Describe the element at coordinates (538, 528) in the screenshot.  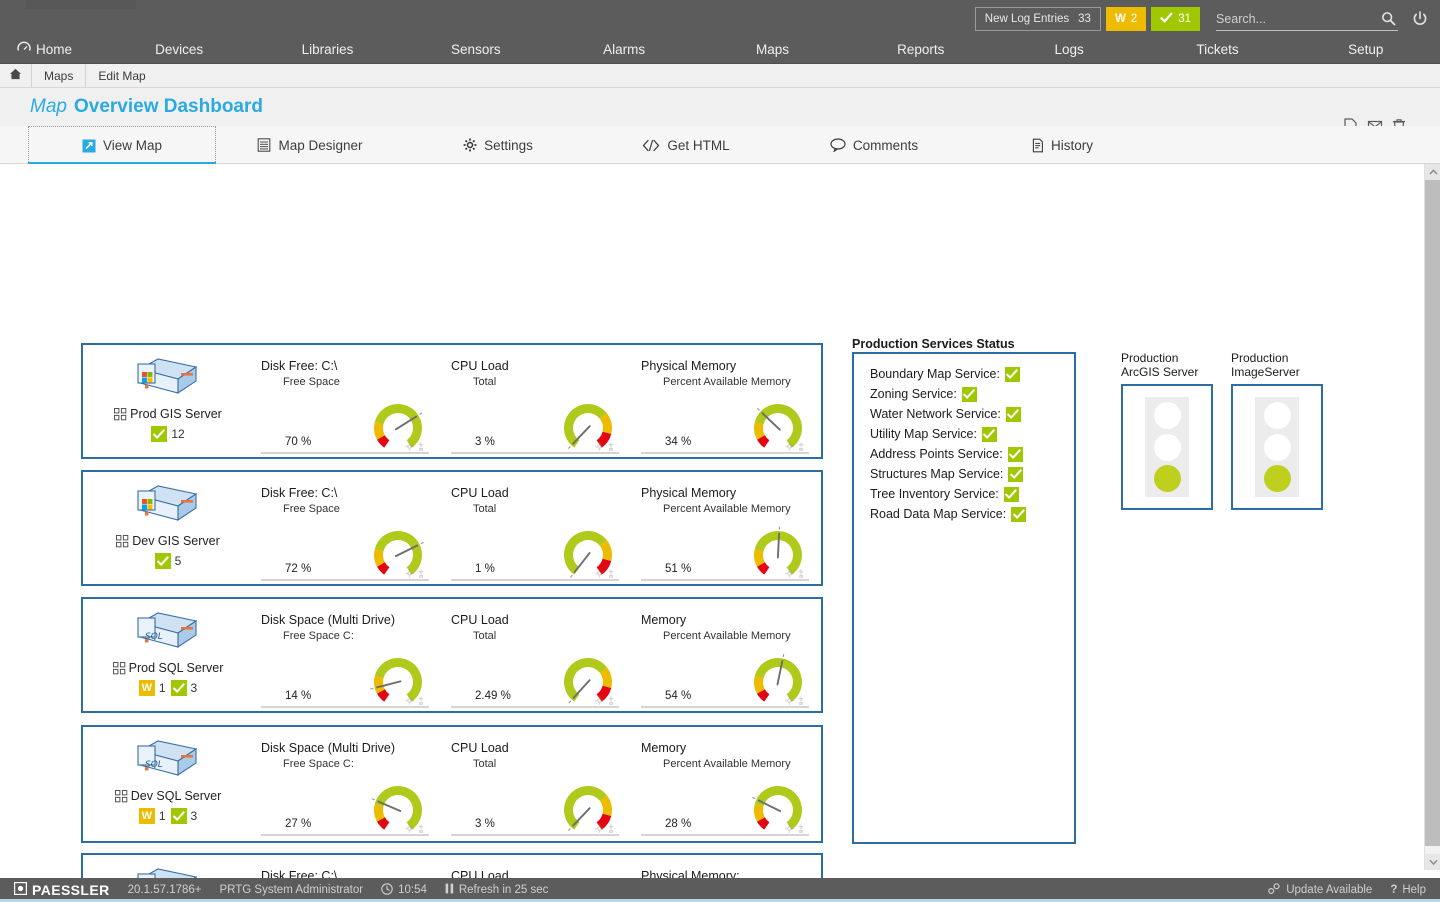
I see `sensor-block: CPU Load Total 1 %` at that location.